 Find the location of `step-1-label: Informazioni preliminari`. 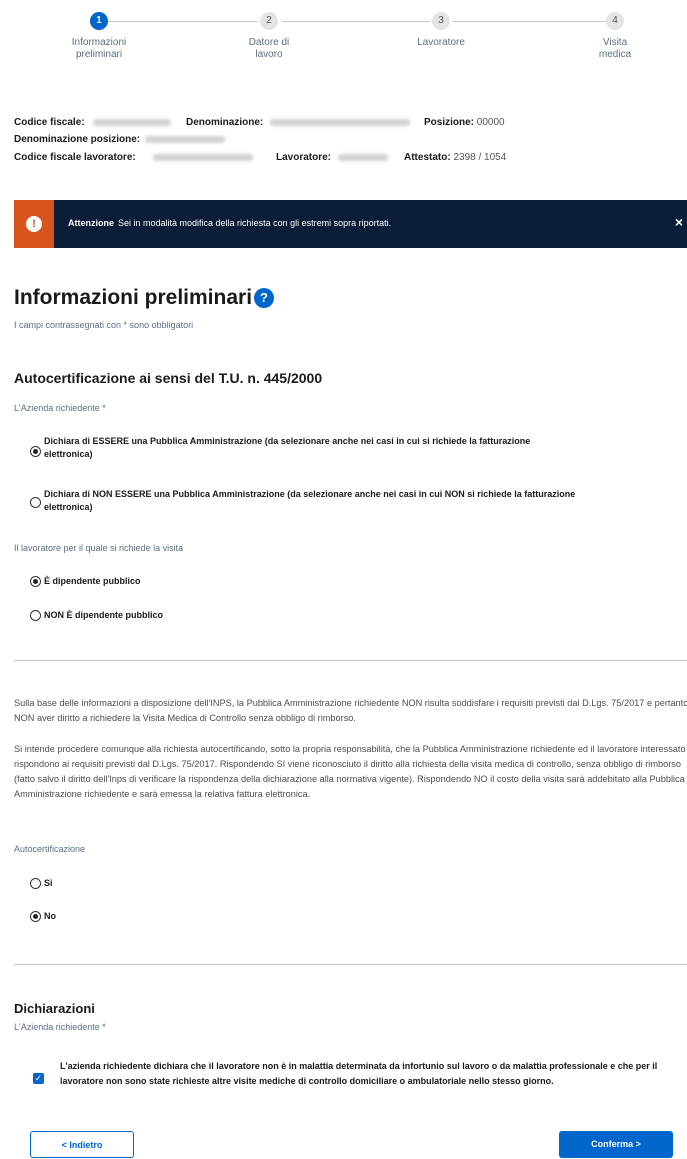

step-1-label: Informazioni preliminari is located at coordinates (99, 48).